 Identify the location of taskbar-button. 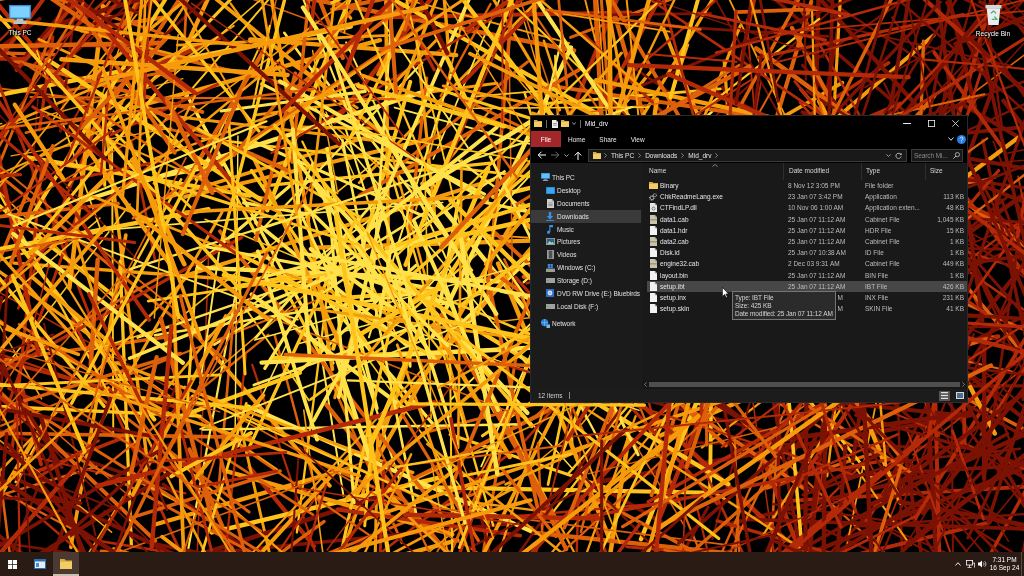
(66, 564).